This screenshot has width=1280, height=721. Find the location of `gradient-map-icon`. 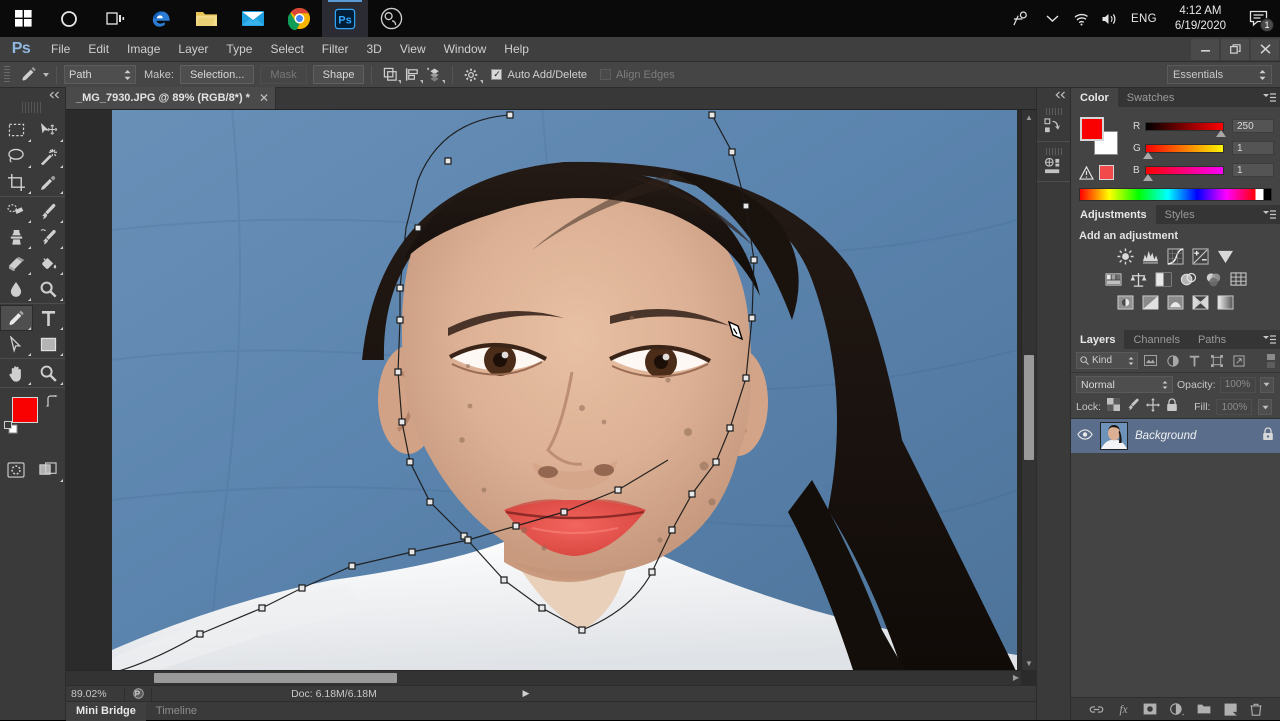

gradient-map-icon is located at coordinates (1225, 302).